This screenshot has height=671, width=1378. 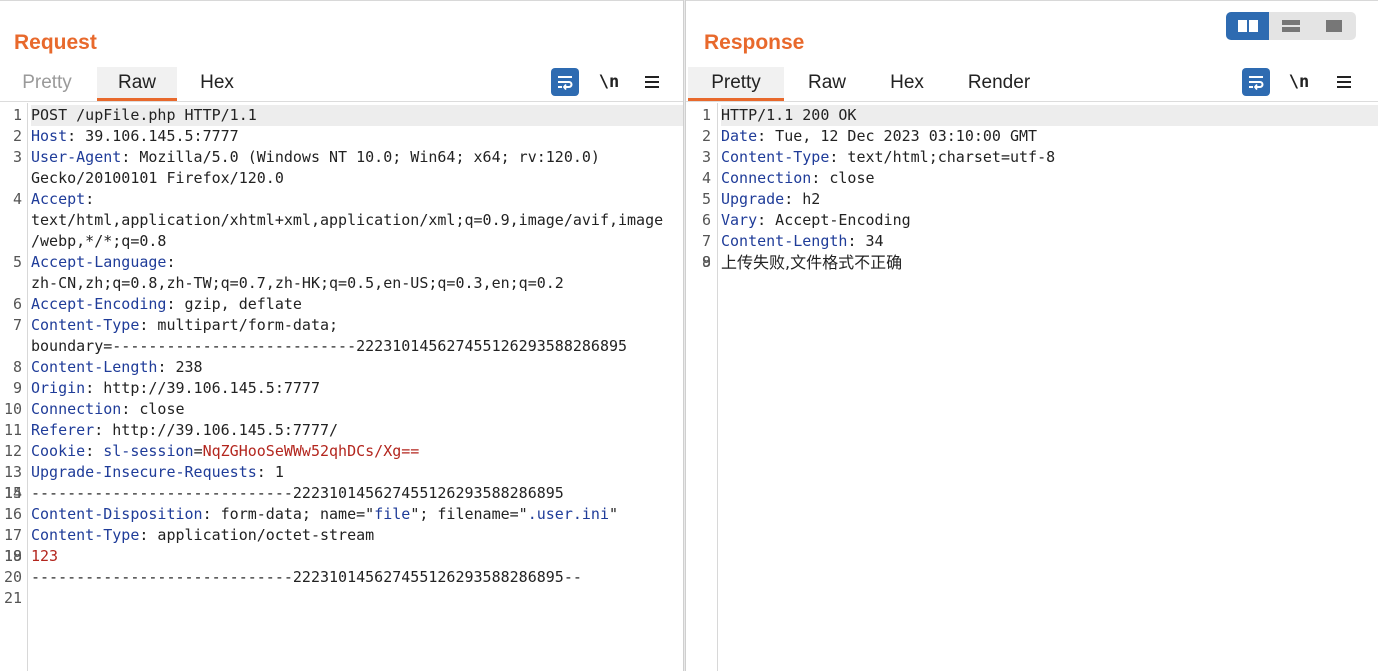 What do you see at coordinates (12, 430) in the screenshot?
I see `request-line-number: 11` at bounding box center [12, 430].